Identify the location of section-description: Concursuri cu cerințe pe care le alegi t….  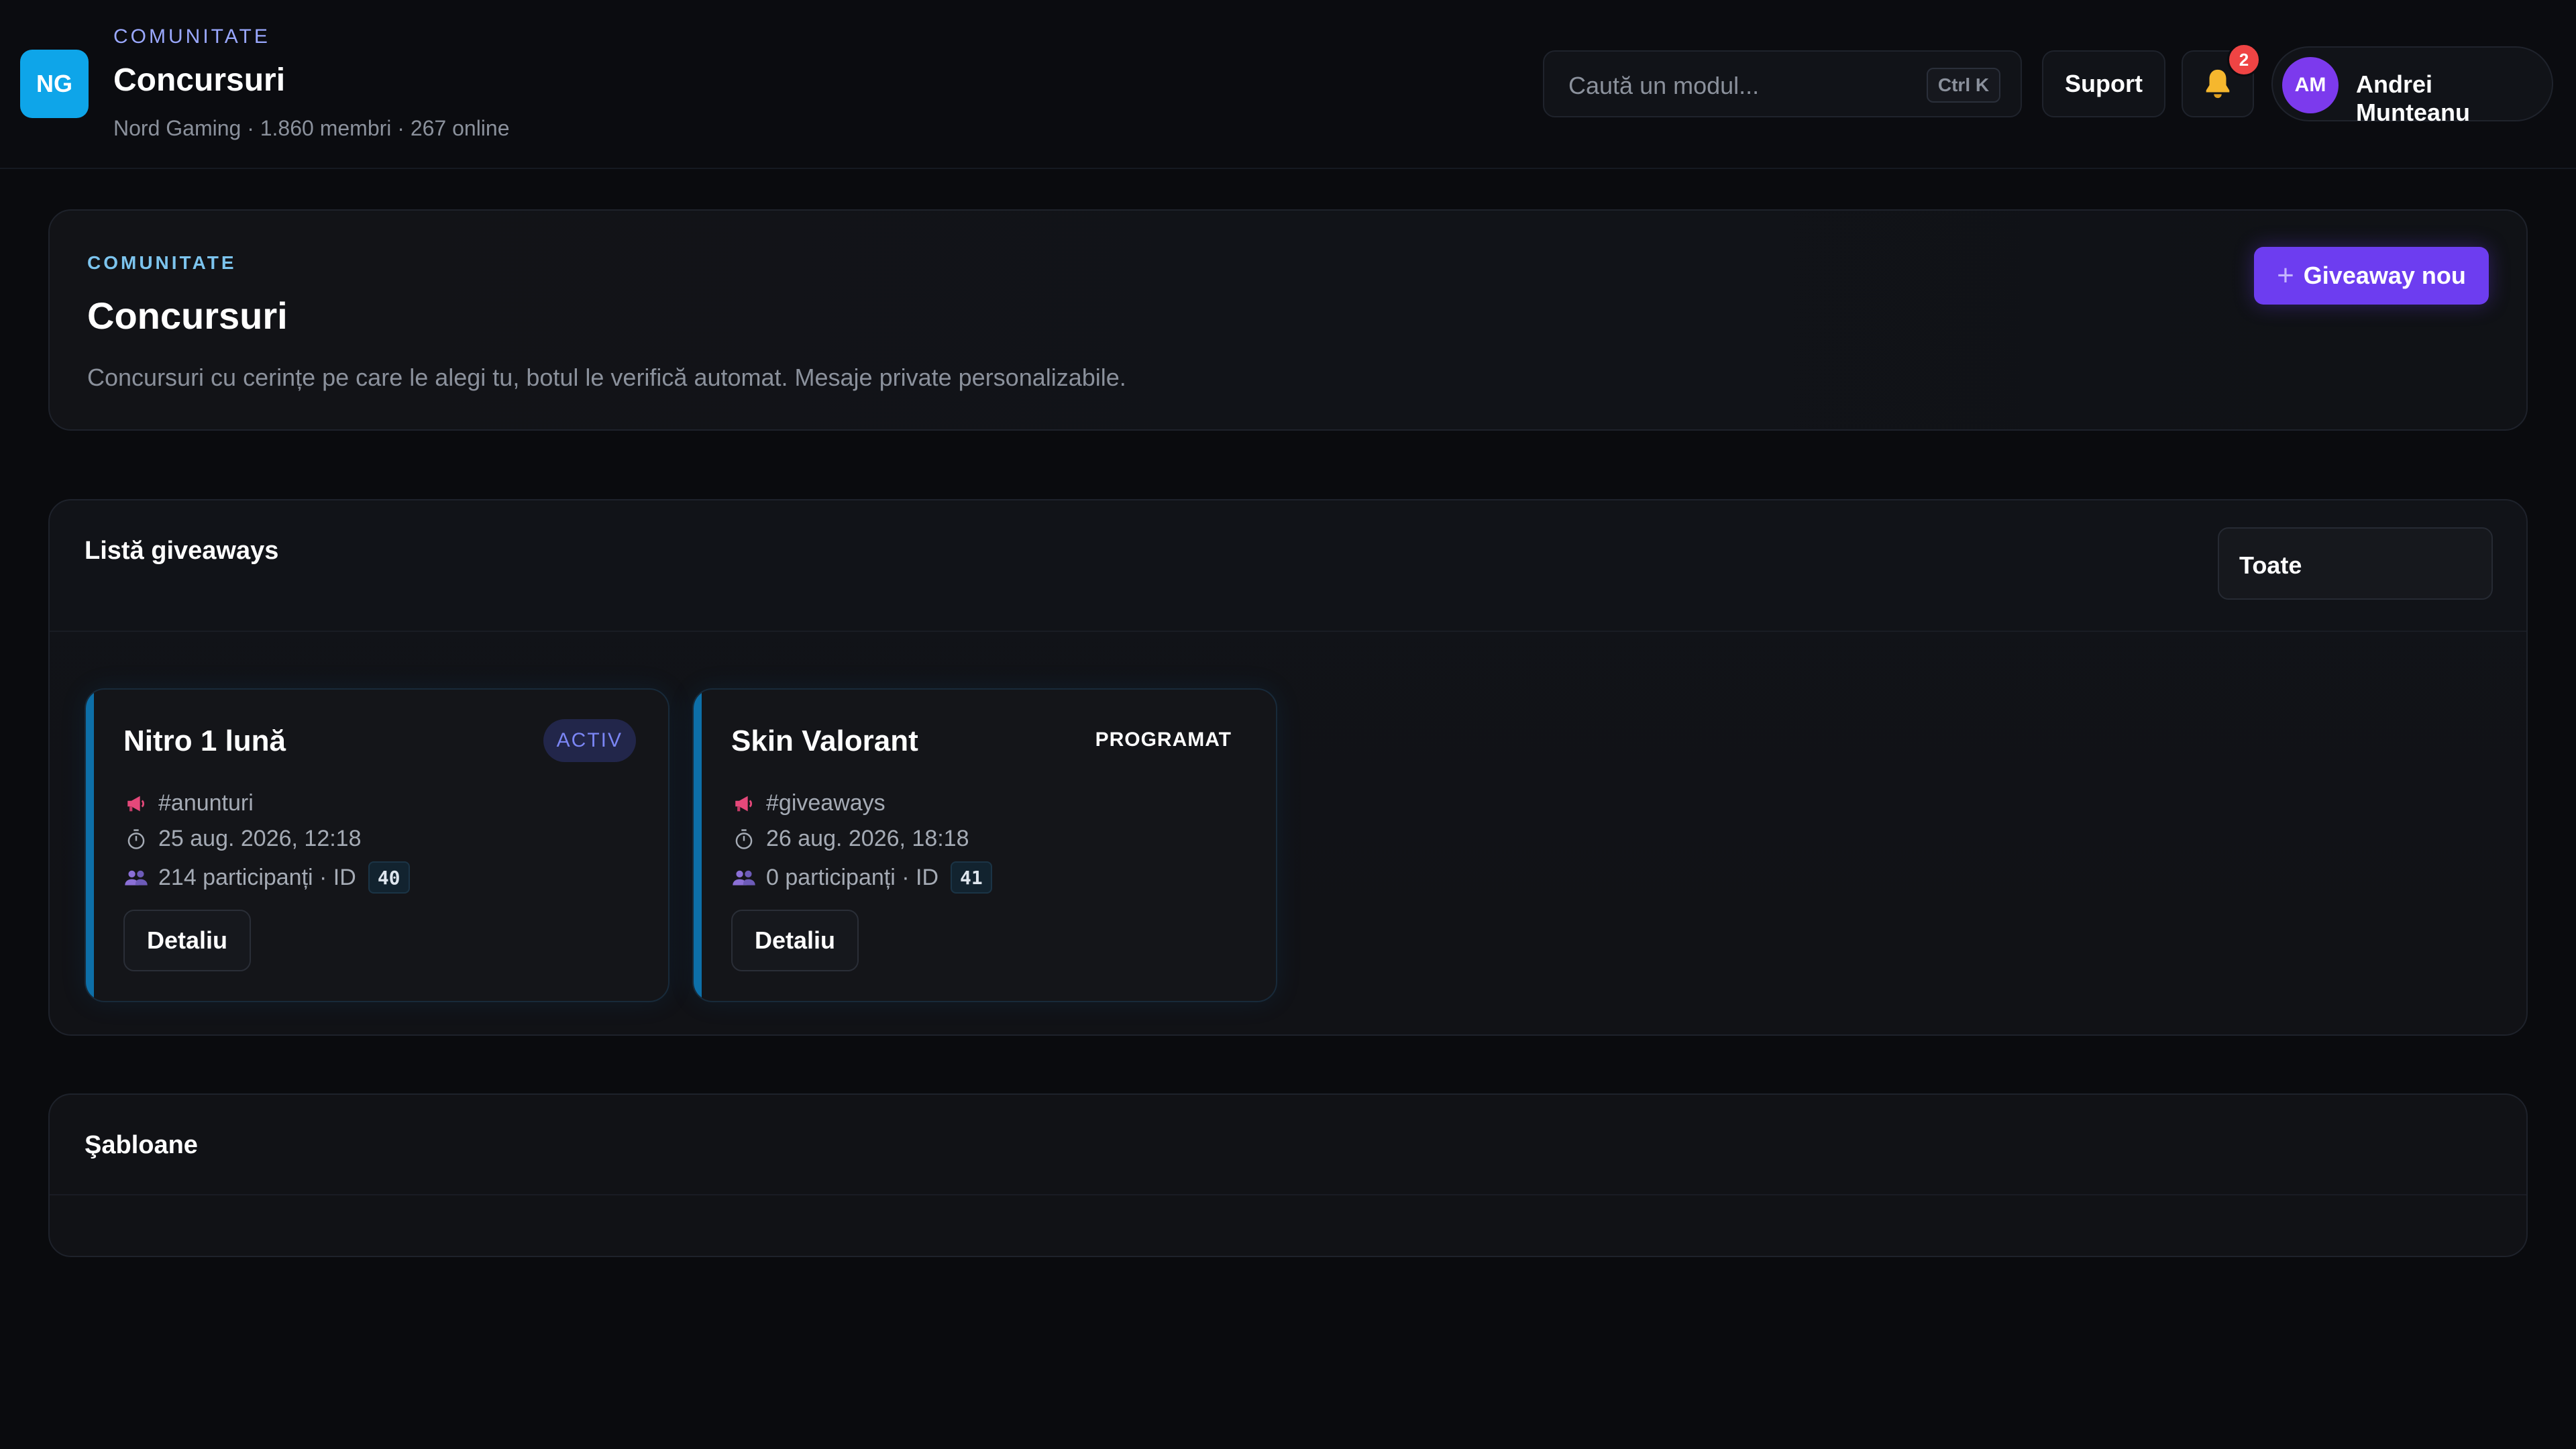
(606, 377).